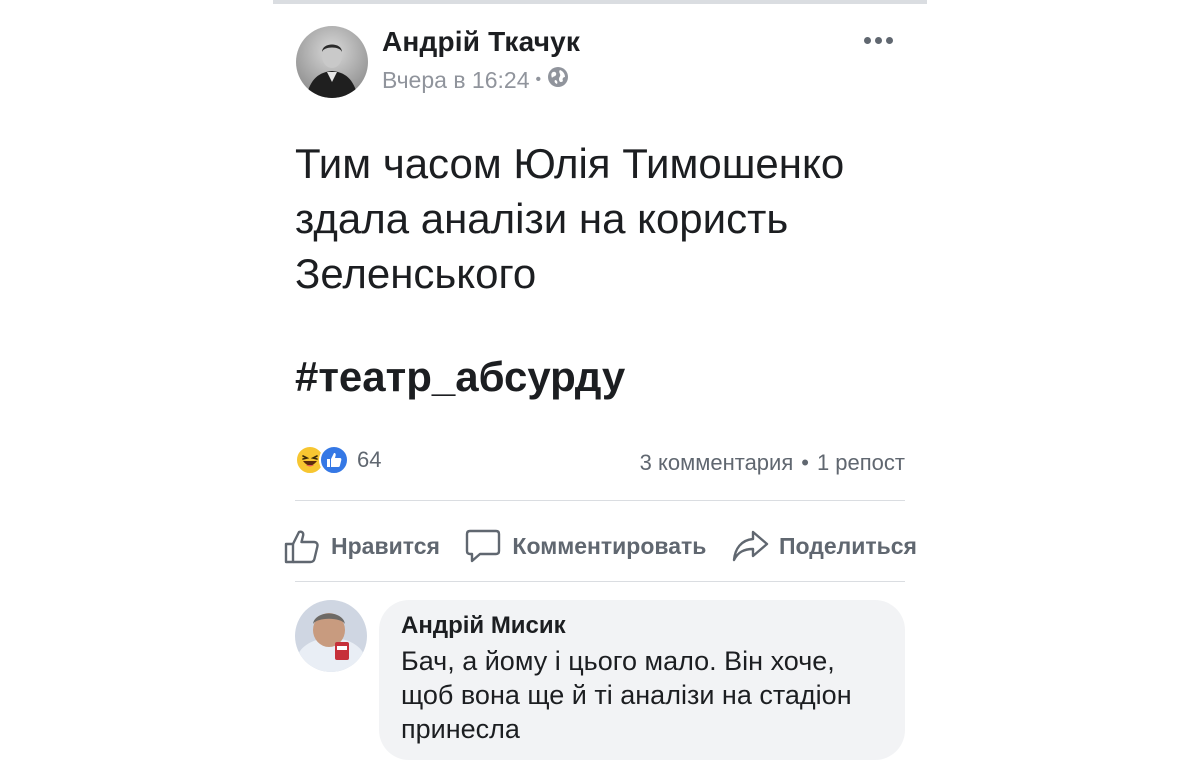 This screenshot has width=1200, height=760. I want to click on action-bar: Нравится Комментировать Поделиться, so click(600, 546).